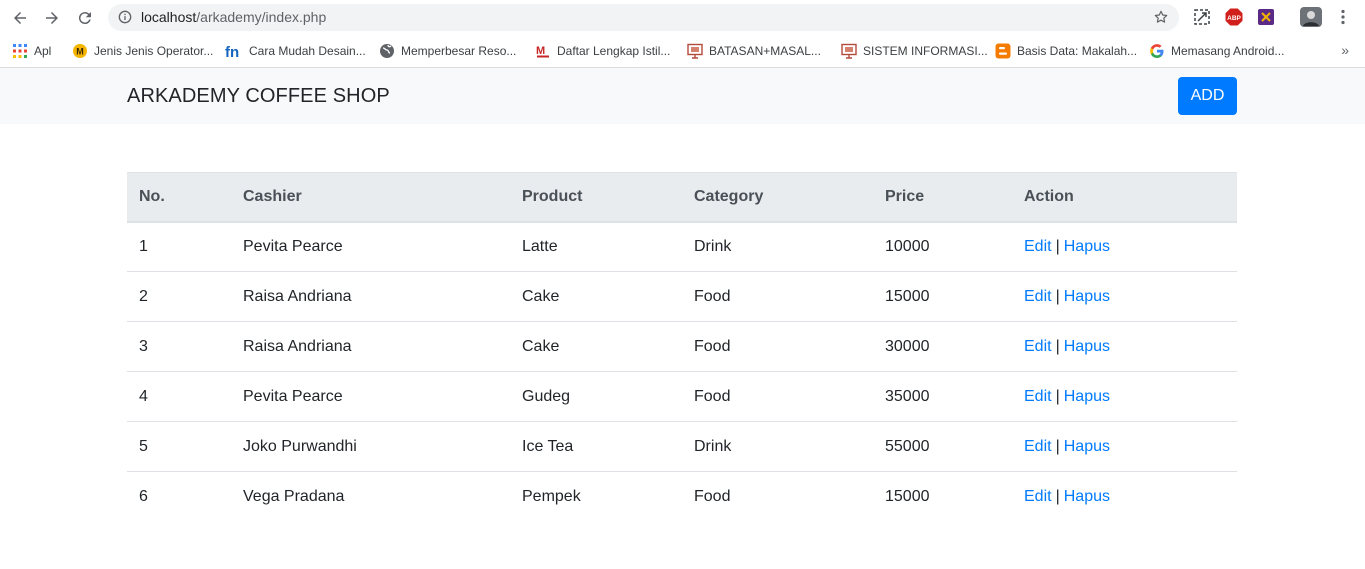  Describe the element at coordinates (1266, 17) in the screenshot. I see `extension-x-icon` at that location.